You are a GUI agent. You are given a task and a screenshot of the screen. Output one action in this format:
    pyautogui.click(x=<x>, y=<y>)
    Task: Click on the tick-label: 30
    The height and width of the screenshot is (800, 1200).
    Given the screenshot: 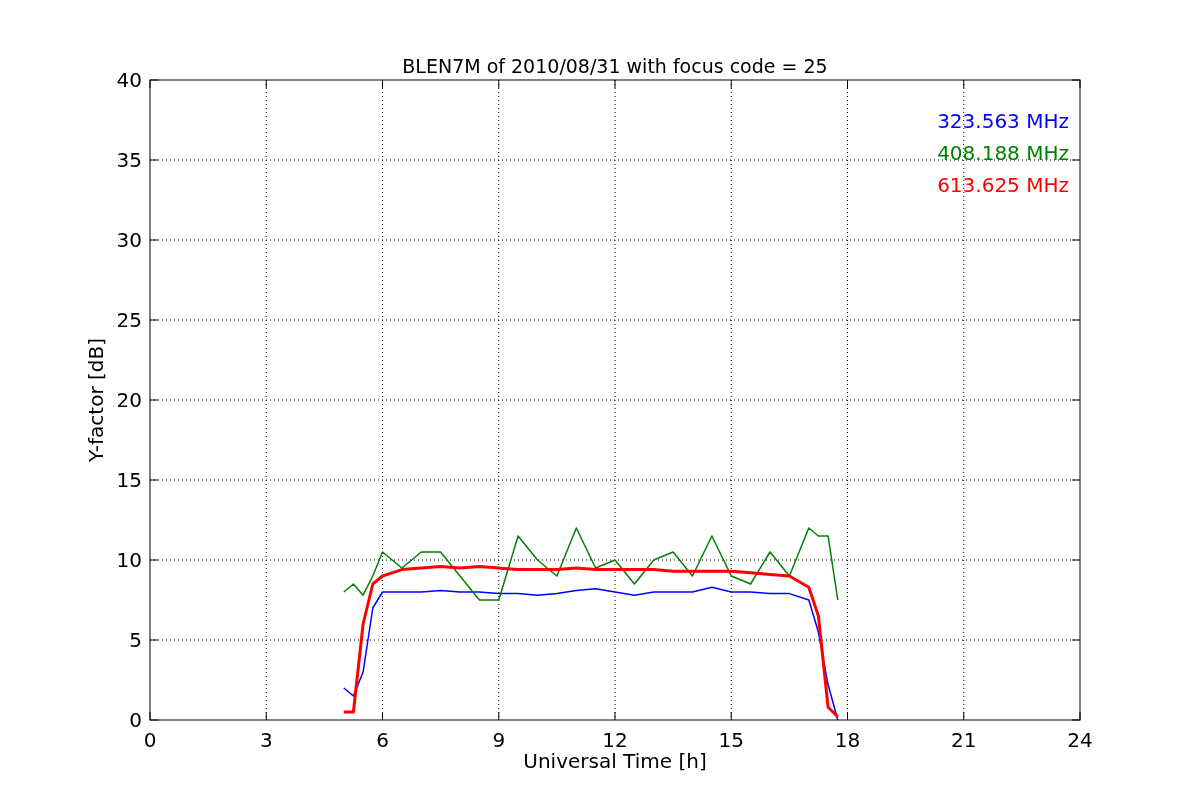 What is the action you would take?
    pyautogui.click(x=129, y=240)
    